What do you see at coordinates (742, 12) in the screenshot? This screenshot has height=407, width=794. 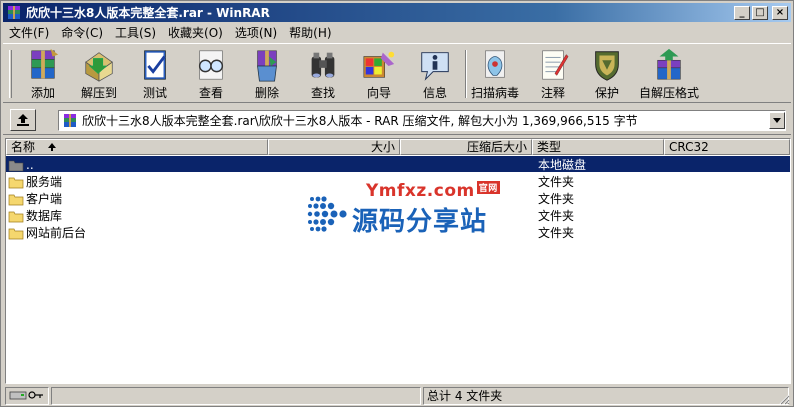 I see `minimize-button: _` at bounding box center [742, 12].